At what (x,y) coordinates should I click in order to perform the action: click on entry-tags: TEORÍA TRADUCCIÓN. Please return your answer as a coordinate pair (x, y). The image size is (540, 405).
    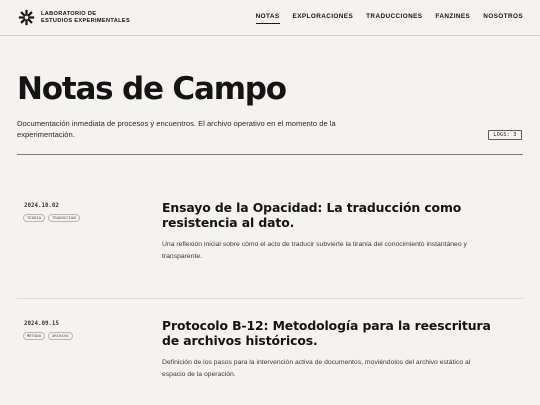
    Looking at the image, I should click on (53, 218).